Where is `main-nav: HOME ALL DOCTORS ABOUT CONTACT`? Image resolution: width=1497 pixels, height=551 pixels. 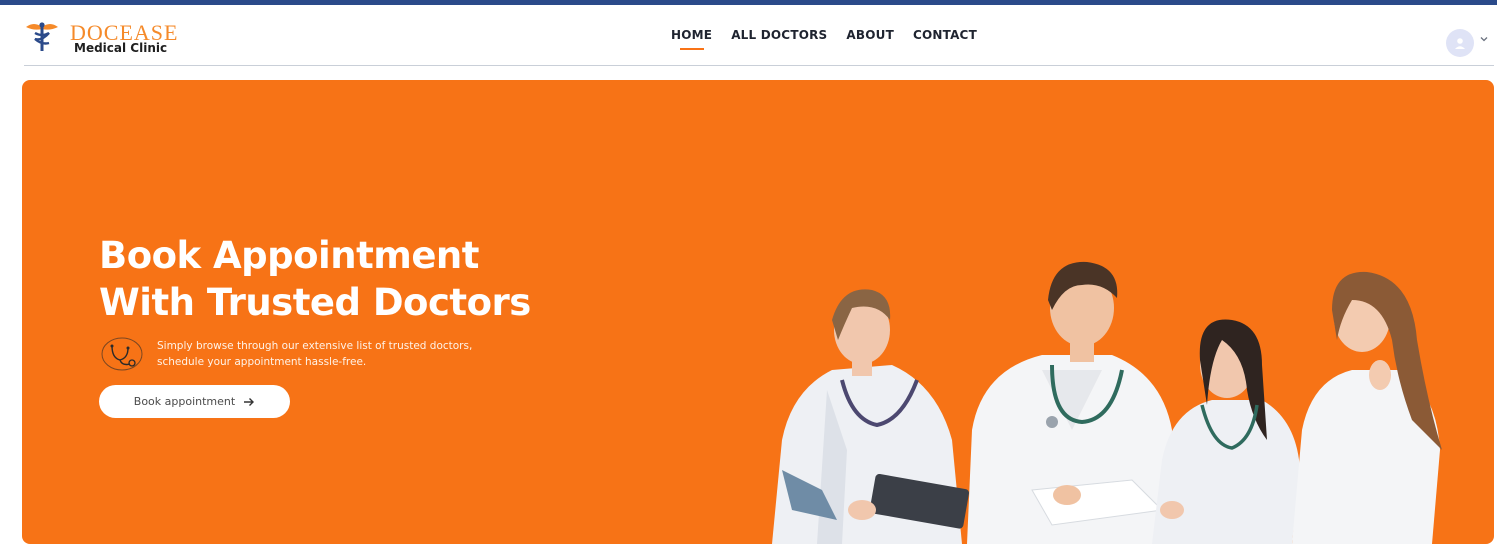
main-nav: HOME ALL DOCTORS ABOUT CONTACT is located at coordinates (824, 39).